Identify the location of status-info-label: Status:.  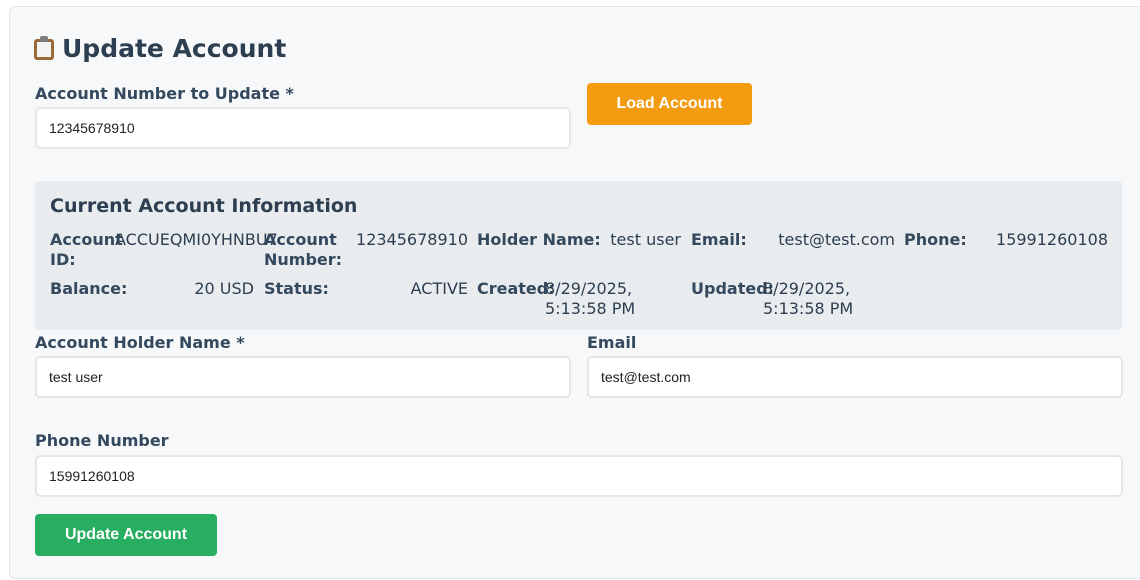
(296, 288).